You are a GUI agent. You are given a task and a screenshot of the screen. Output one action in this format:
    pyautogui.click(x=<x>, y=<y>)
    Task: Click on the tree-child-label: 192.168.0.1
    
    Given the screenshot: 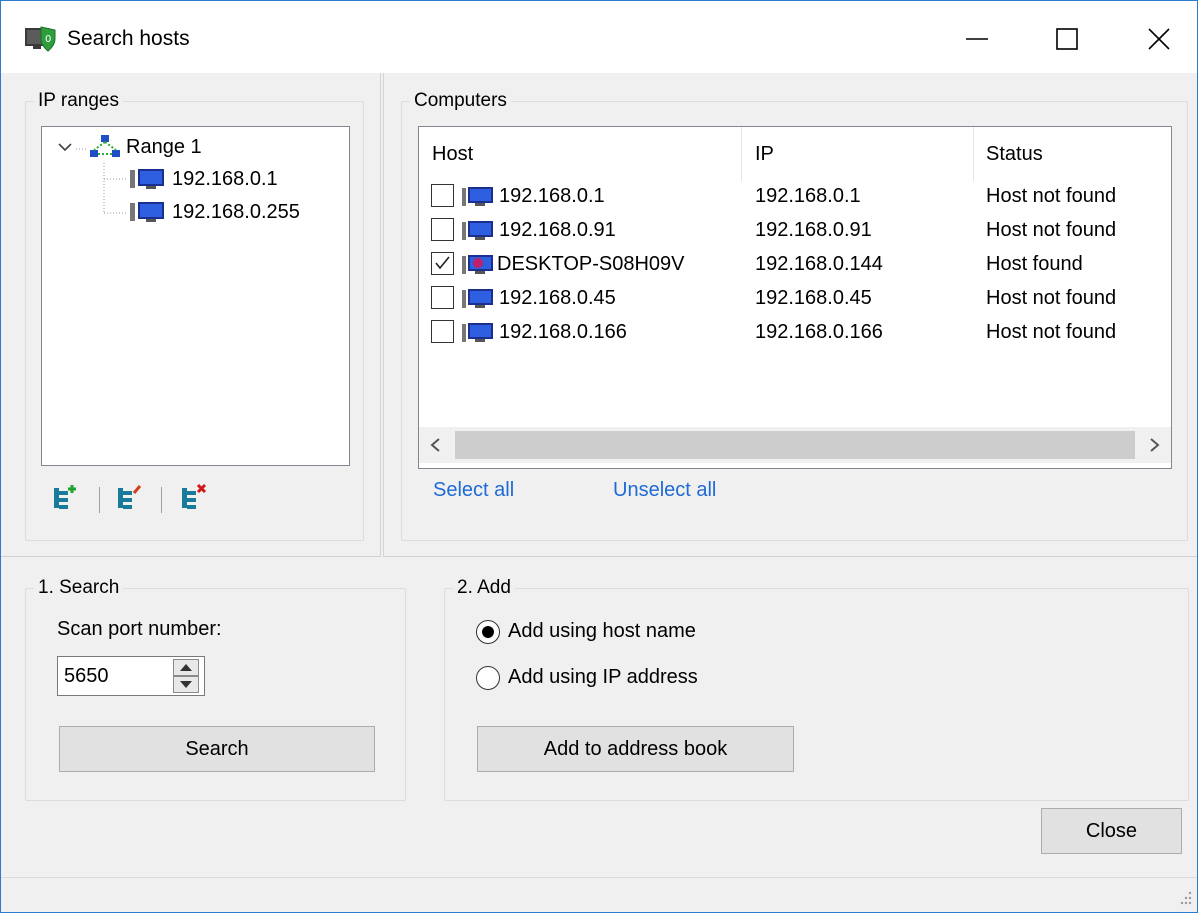 What is the action you would take?
    pyautogui.click(x=225, y=178)
    